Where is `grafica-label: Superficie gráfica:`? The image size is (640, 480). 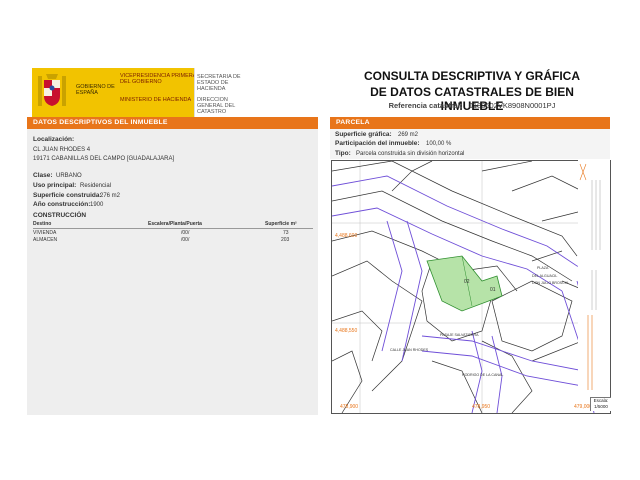 grafica-label: Superficie gráfica: is located at coordinates (363, 134).